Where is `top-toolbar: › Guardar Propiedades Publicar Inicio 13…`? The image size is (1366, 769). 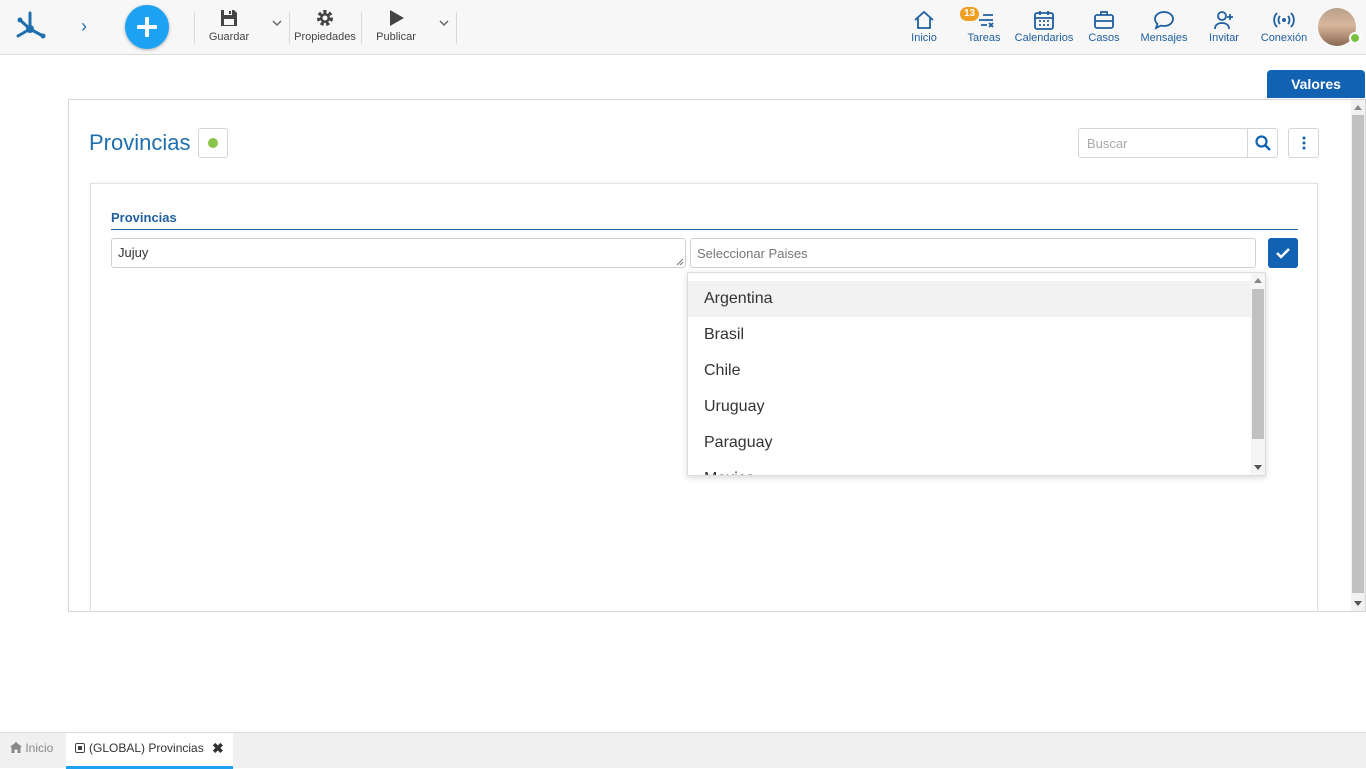 top-toolbar: › Guardar Propiedades Publicar Inicio 13… is located at coordinates (683, 27).